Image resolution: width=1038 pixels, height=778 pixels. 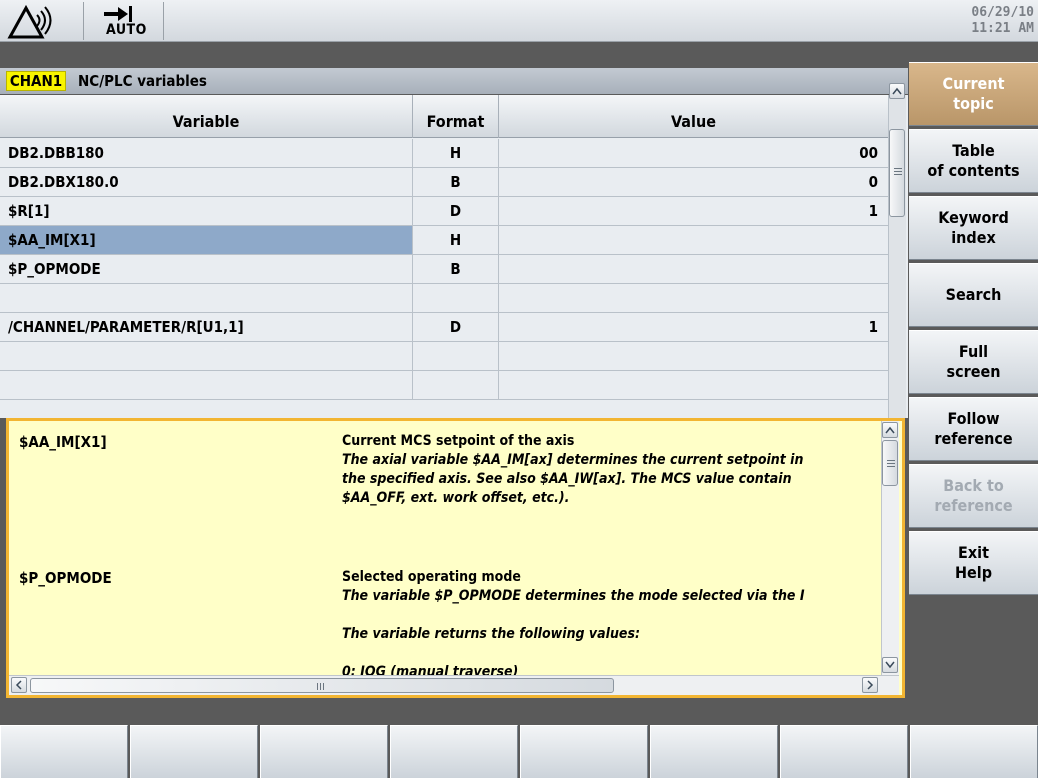 What do you see at coordinates (973, 295) in the screenshot?
I see `softkey-search: Search` at bounding box center [973, 295].